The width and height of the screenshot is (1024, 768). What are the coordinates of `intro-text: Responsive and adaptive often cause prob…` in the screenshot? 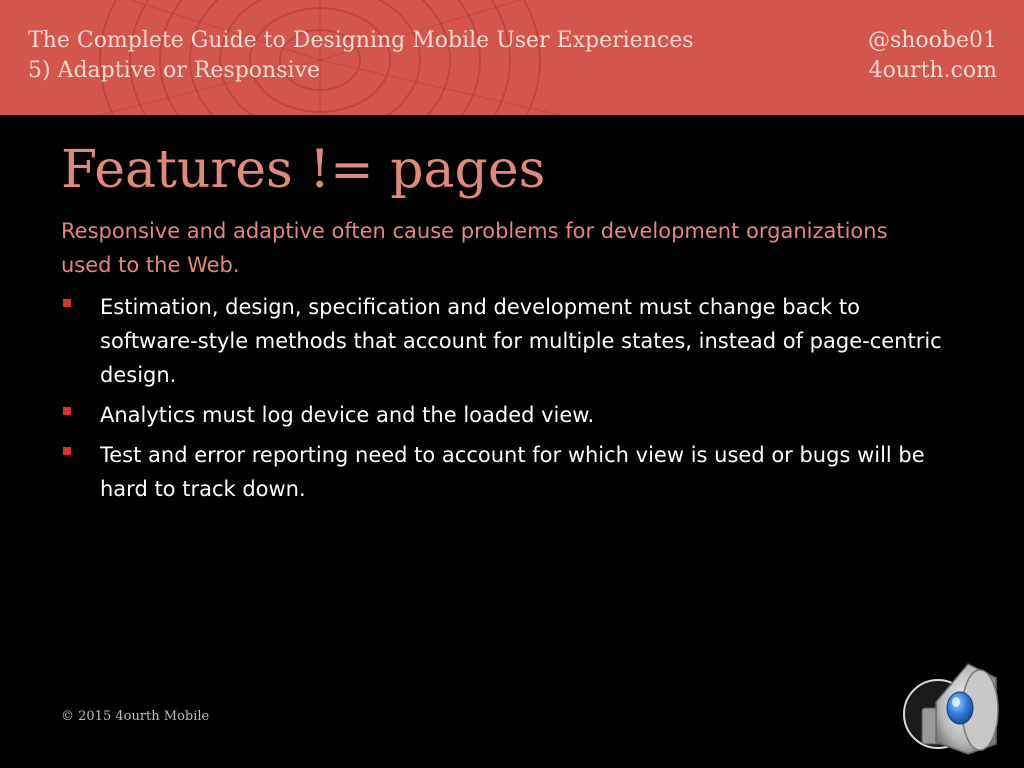 It's located at (474, 248).